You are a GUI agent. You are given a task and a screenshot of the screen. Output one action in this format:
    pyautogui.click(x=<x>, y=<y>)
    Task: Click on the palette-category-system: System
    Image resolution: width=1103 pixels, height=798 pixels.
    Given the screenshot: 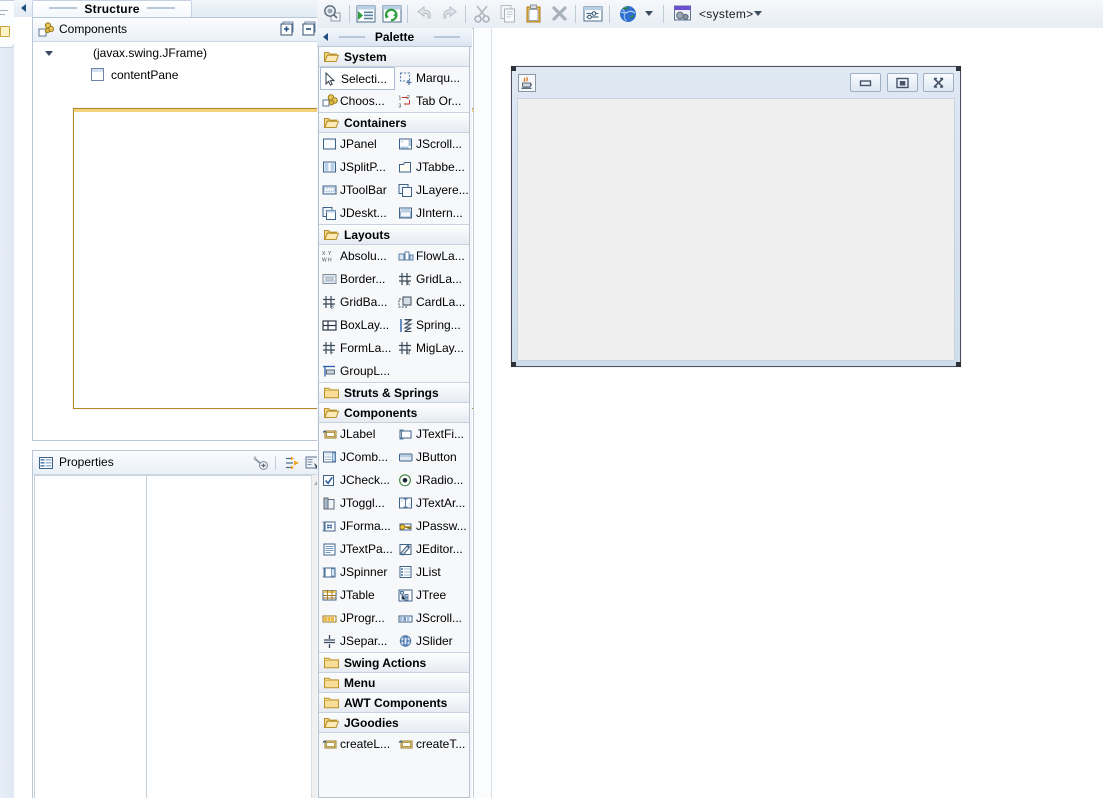 What is the action you would take?
    pyautogui.click(x=394, y=57)
    